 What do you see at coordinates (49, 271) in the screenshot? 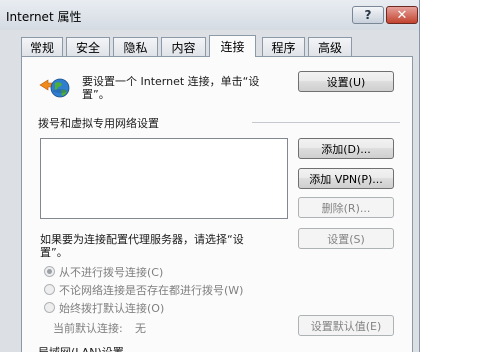
I see `radio-never-dial` at bounding box center [49, 271].